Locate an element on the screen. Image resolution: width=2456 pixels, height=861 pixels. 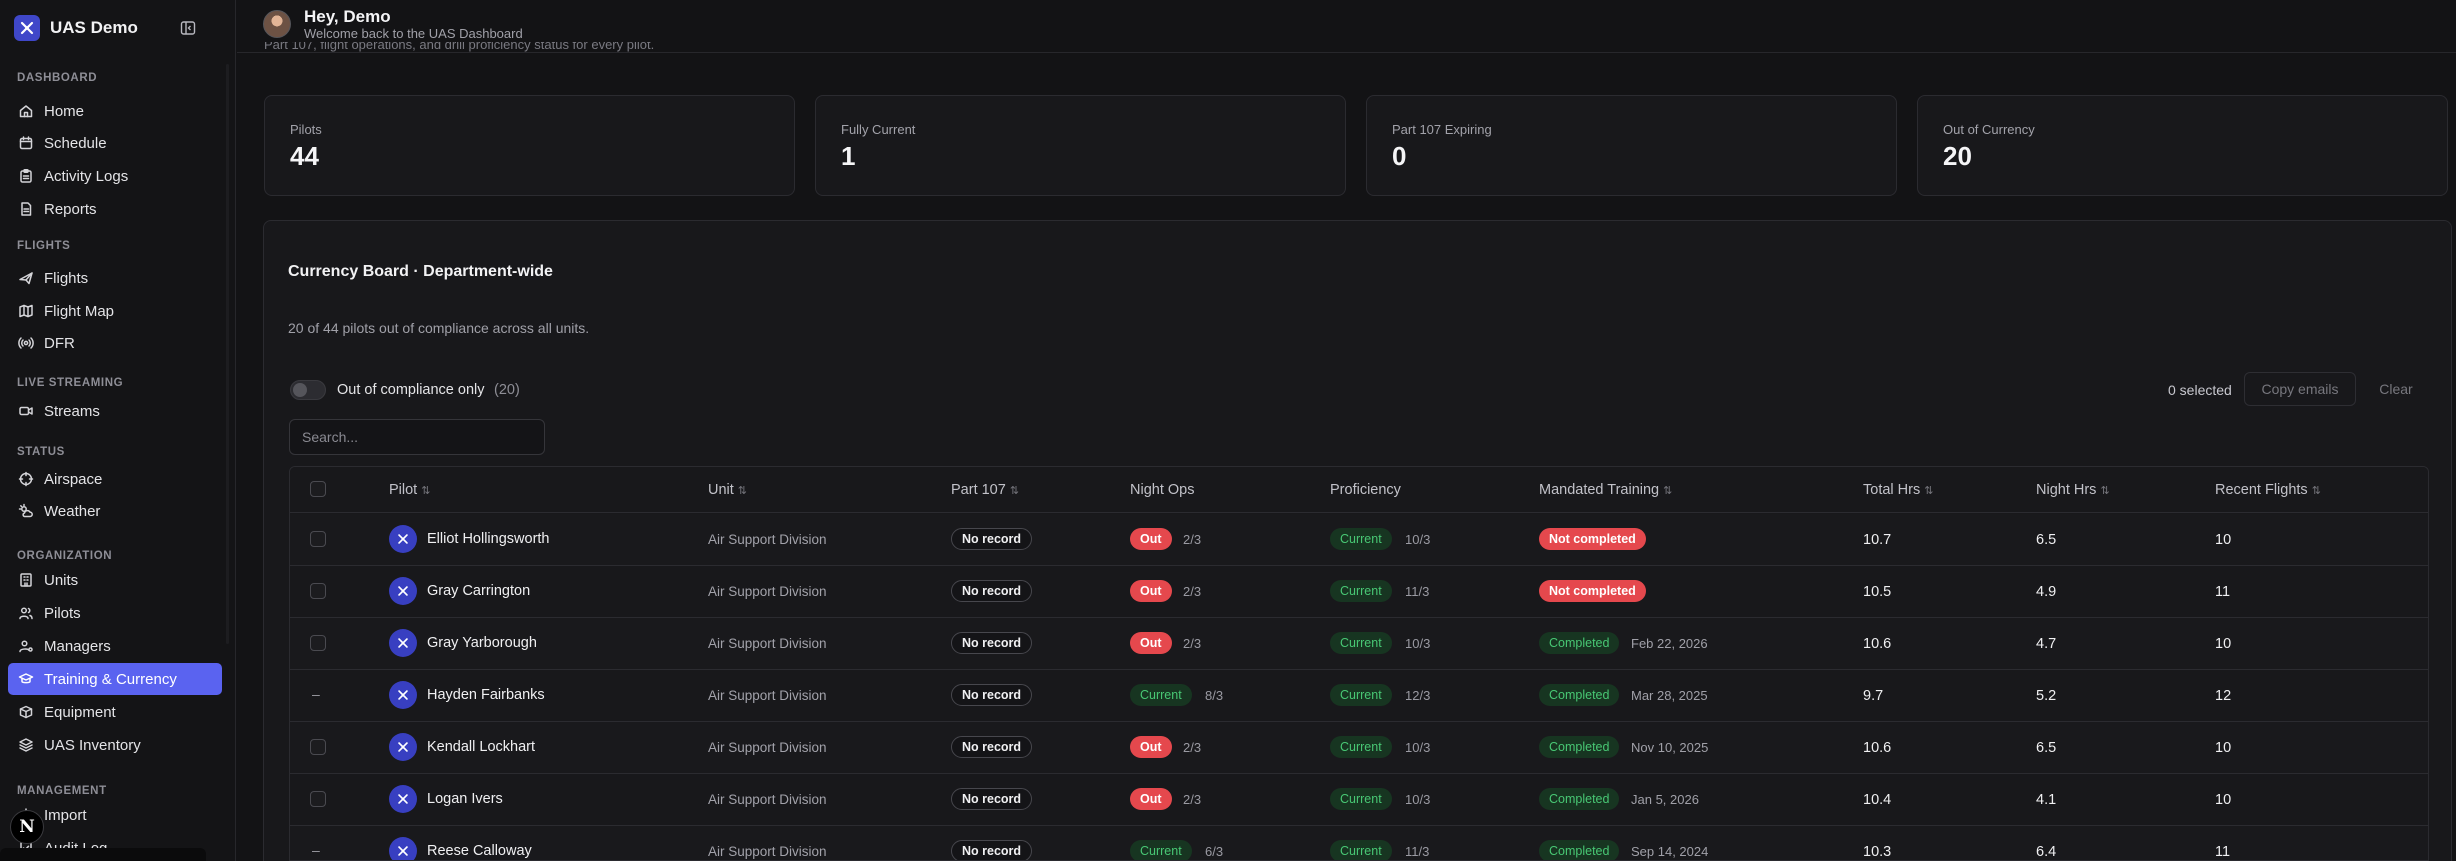
select-all-checkbox is located at coordinates (318, 489).